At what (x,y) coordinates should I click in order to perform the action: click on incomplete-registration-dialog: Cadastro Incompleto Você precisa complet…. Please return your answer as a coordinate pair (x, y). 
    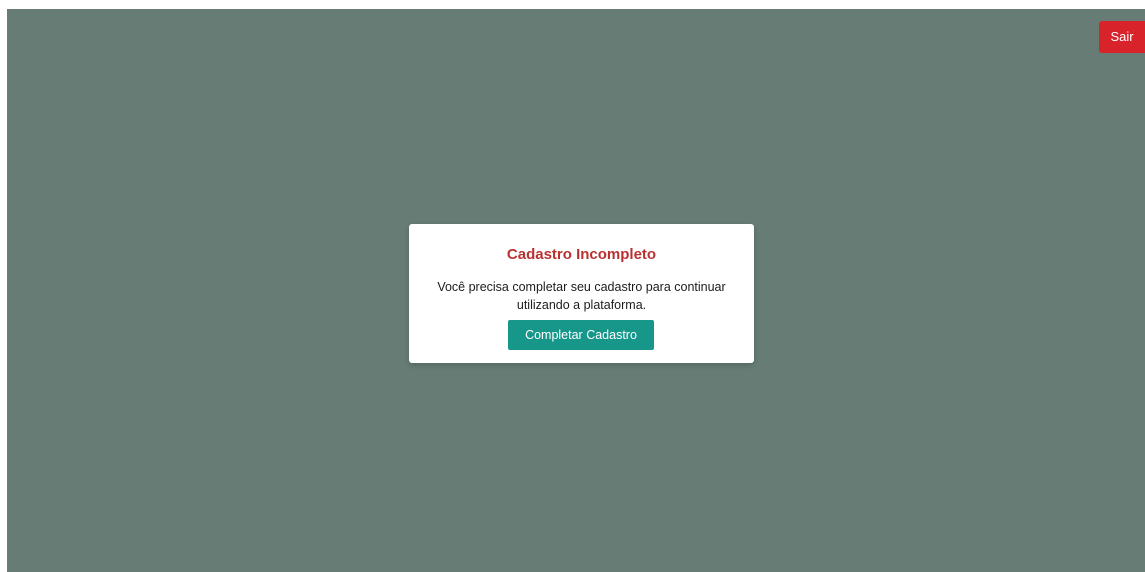
    Looking at the image, I should click on (581, 293).